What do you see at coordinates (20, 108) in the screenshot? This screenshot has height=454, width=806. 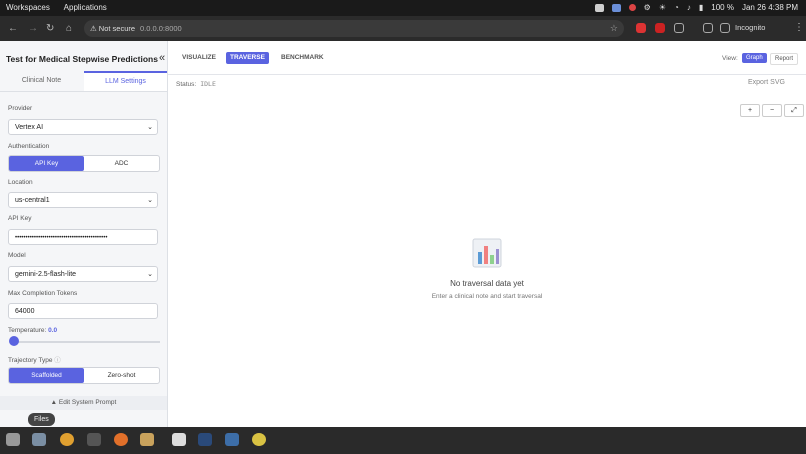 I see `provider-label: Provider` at bounding box center [20, 108].